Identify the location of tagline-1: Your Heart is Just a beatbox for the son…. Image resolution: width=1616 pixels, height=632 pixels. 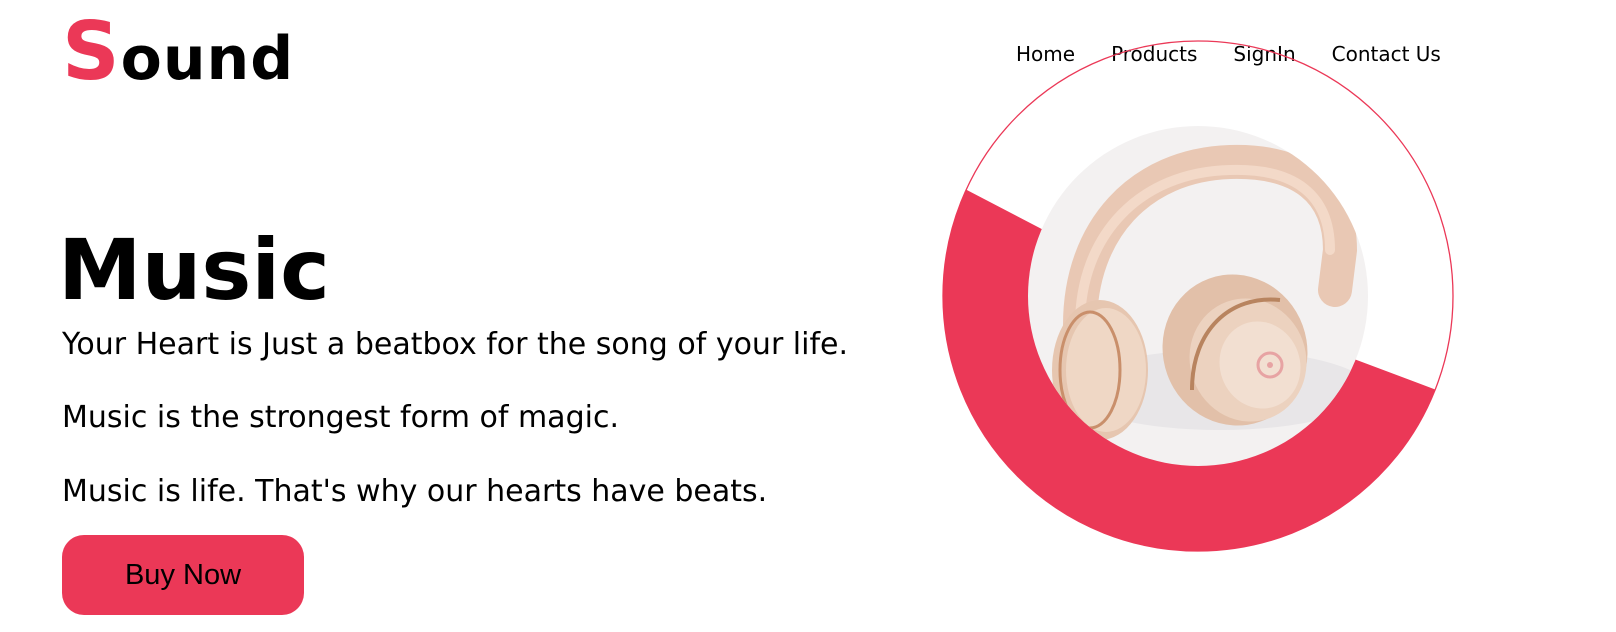
(455, 344).